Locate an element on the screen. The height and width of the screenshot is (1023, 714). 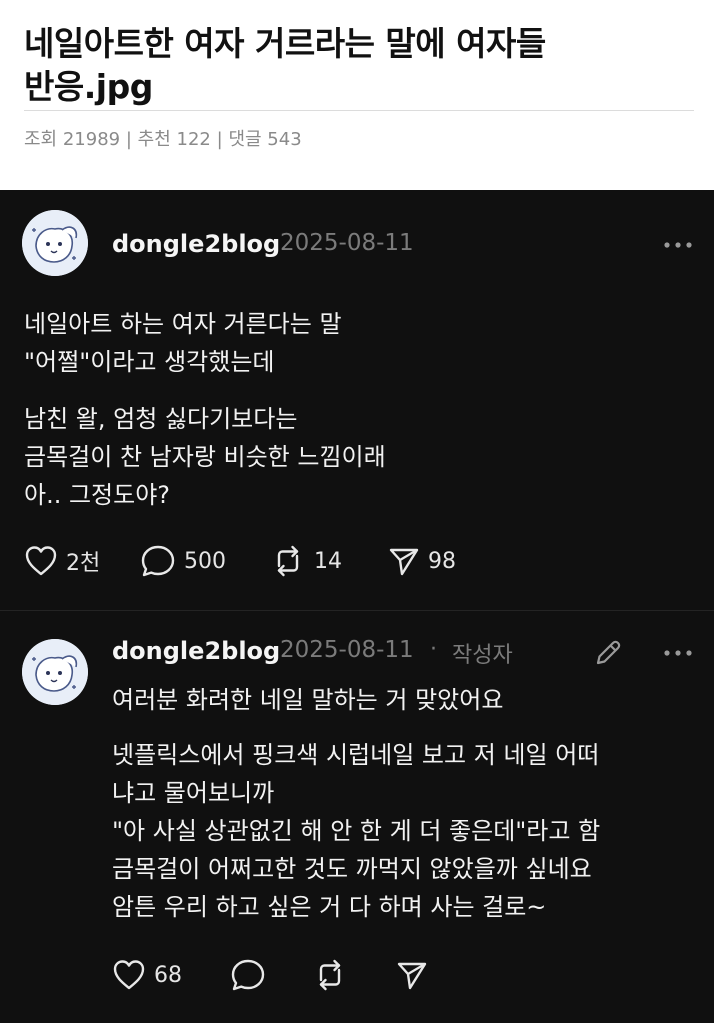
share-button is located at coordinates (412, 975).